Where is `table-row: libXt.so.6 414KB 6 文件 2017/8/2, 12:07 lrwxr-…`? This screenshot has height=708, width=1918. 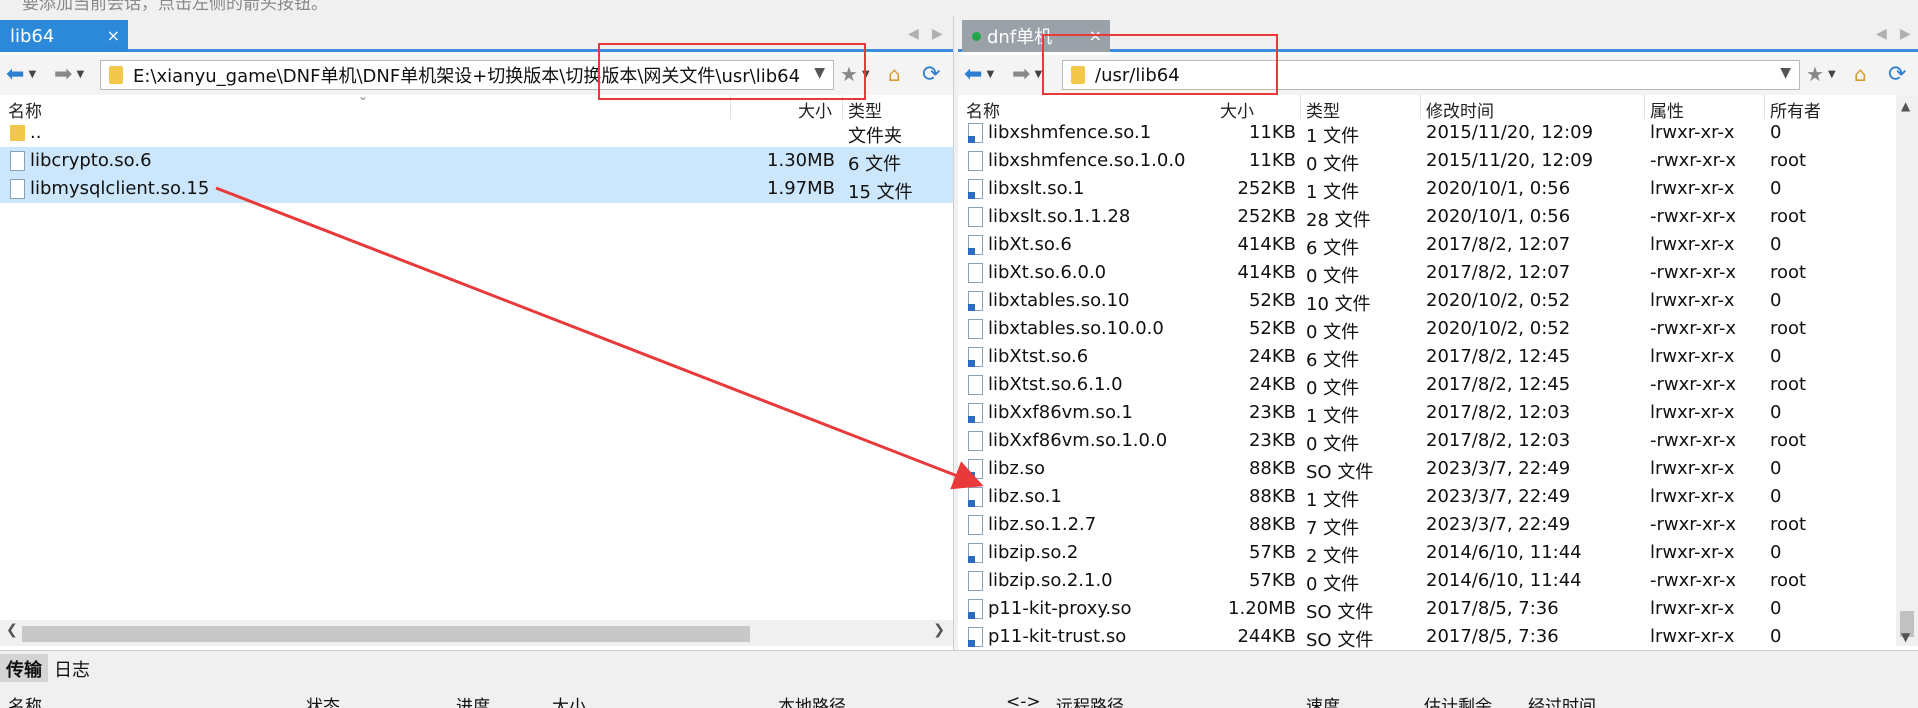 table-row: libXt.so.6 414KB 6 文件 2017/8/2, 12:07 lrwxr-… is located at coordinates (1438, 245).